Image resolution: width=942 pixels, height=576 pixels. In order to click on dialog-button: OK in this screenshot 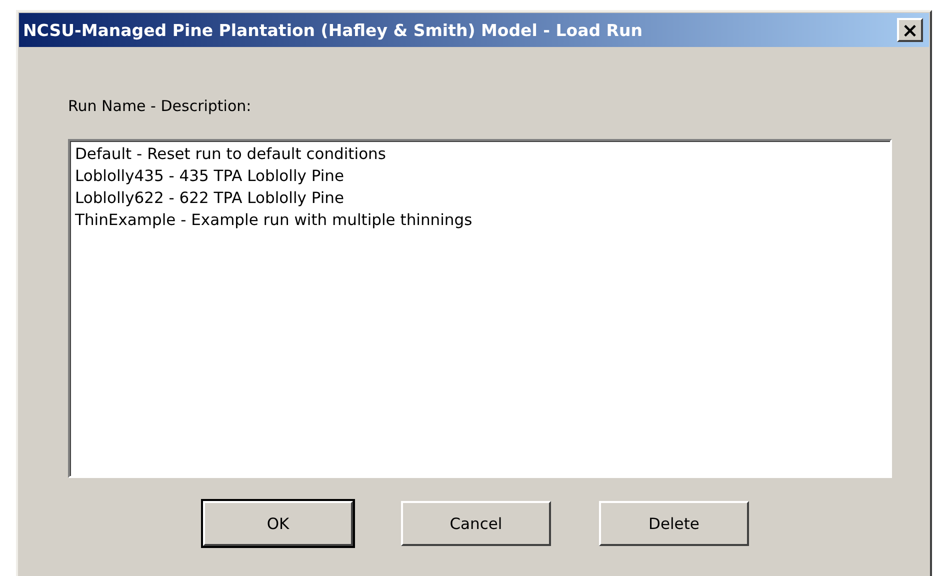, I will do `click(278, 523)`.